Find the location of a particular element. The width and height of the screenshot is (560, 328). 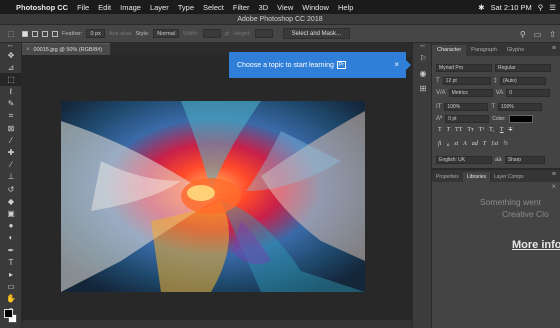

blur-tool-icon: ● is located at coordinates (11, 226).